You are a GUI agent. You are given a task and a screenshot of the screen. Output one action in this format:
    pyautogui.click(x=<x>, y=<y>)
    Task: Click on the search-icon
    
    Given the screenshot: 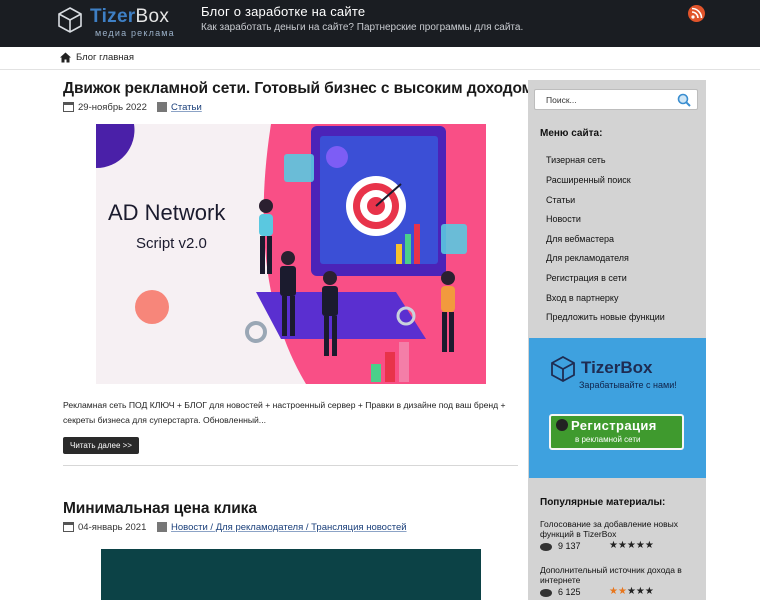 What is the action you would take?
    pyautogui.click(x=684, y=100)
    